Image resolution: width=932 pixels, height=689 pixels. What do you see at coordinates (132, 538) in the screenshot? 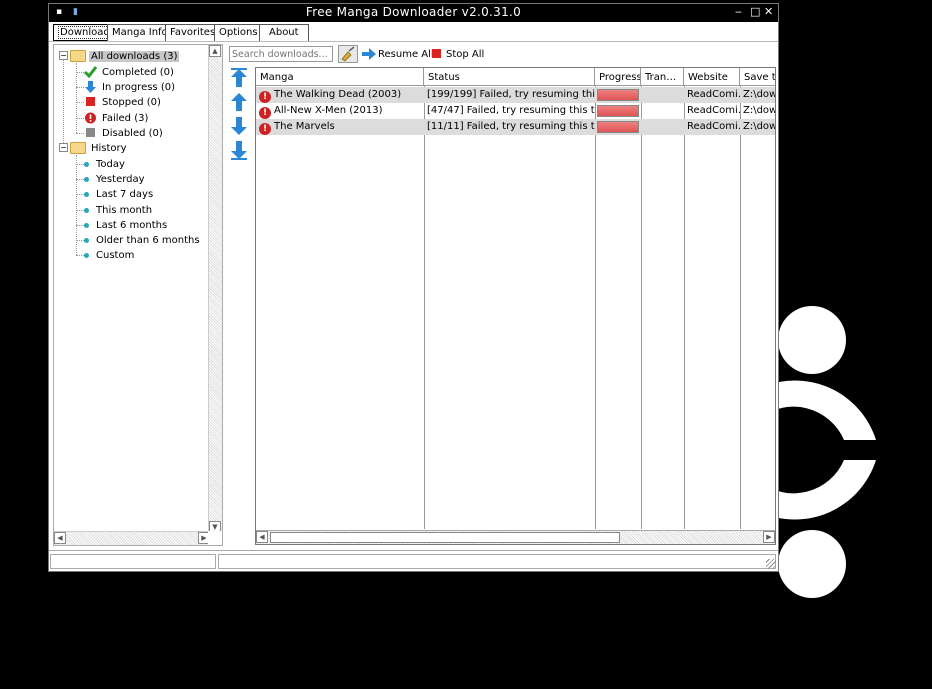
I see `tree-horizontal-scrollbar: ◀ ▶` at bounding box center [132, 538].